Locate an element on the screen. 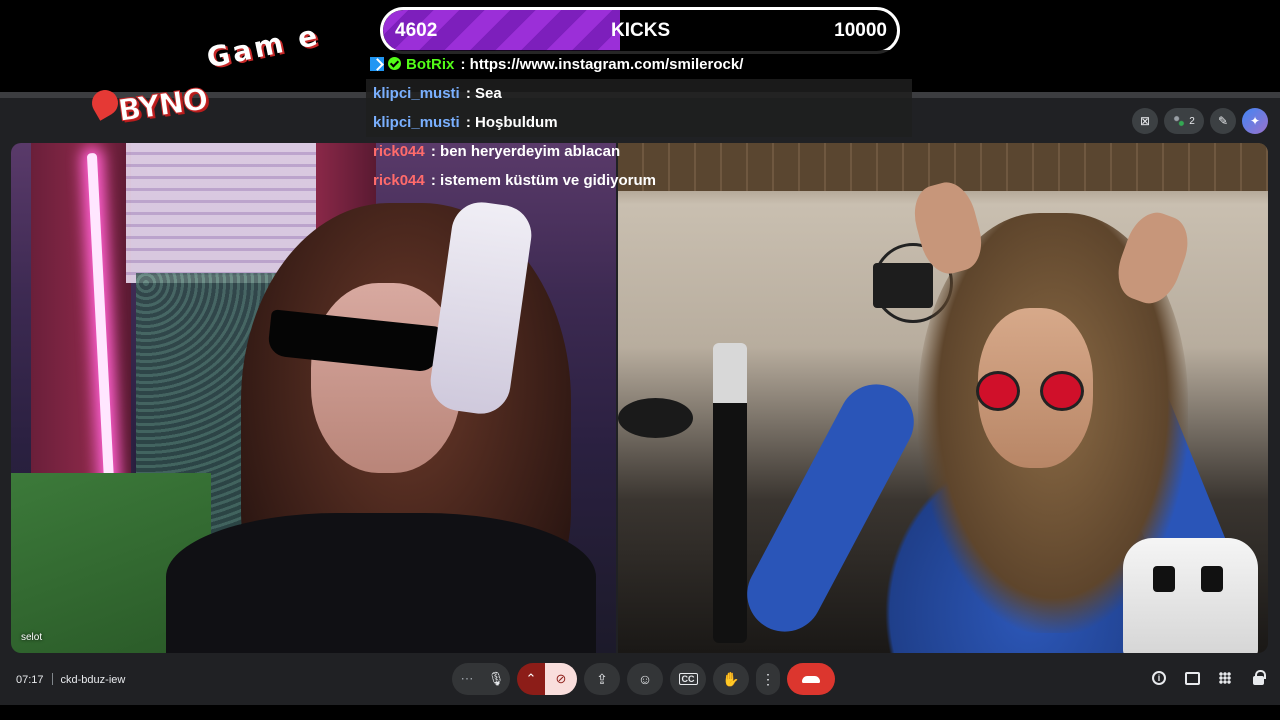 The height and width of the screenshot is (720, 1280). camera-toggle-button: ⊘ is located at coordinates (561, 679).